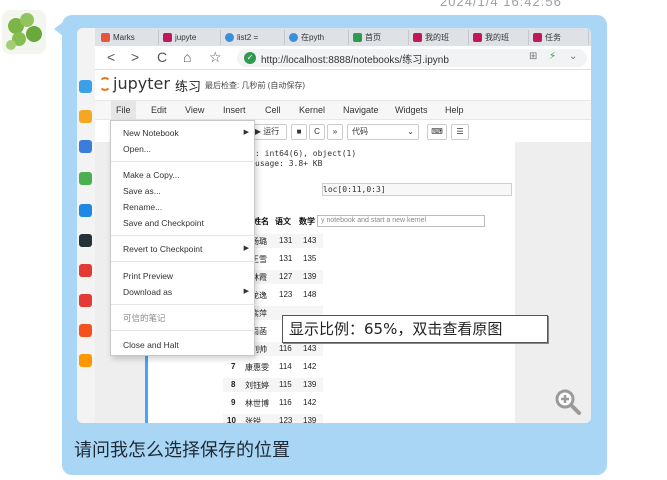 The width and height of the screenshot is (667, 480). I want to click on home-icon: ⌂, so click(187, 57).